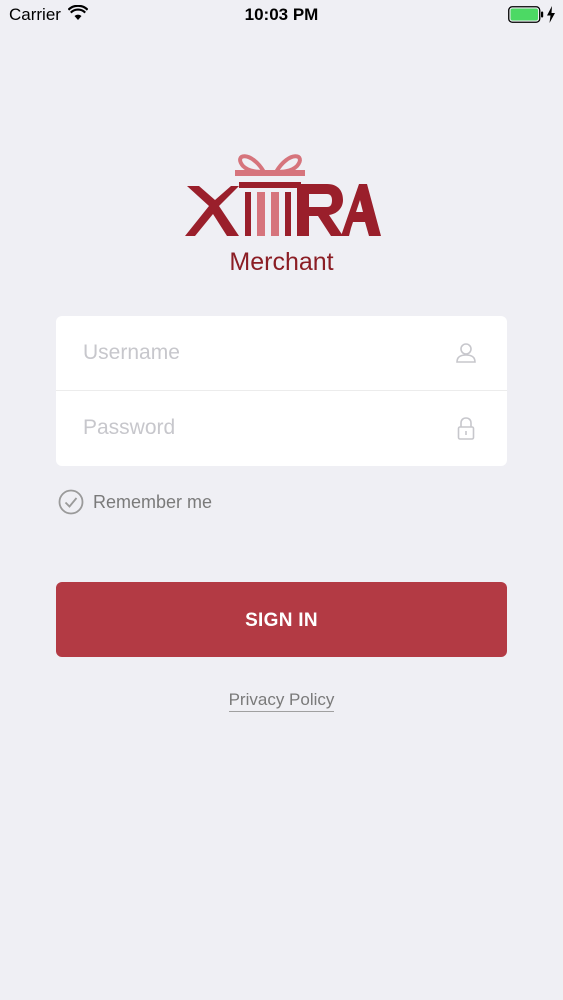 Image resolution: width=563 pixels, height=1000 pixels. I want to click on password-input, so click(263, 428).